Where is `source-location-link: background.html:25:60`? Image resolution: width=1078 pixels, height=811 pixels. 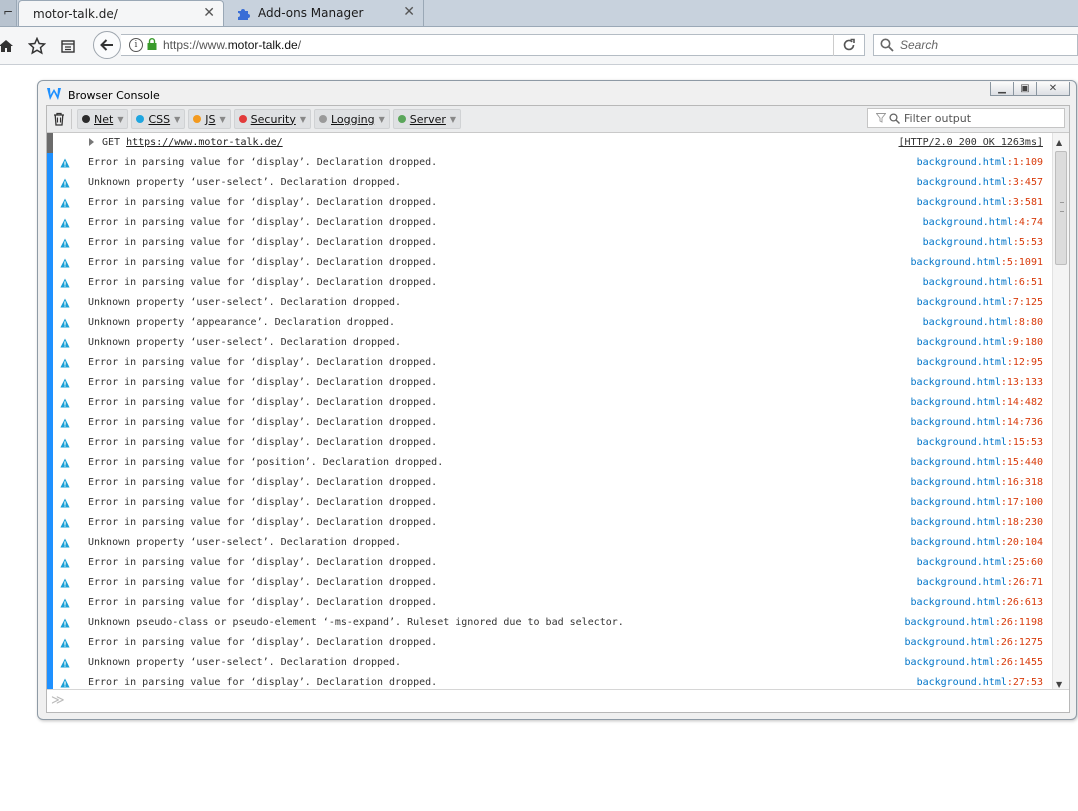
source-location-link: background.html:25:60 is located at coordinates (980, 562).